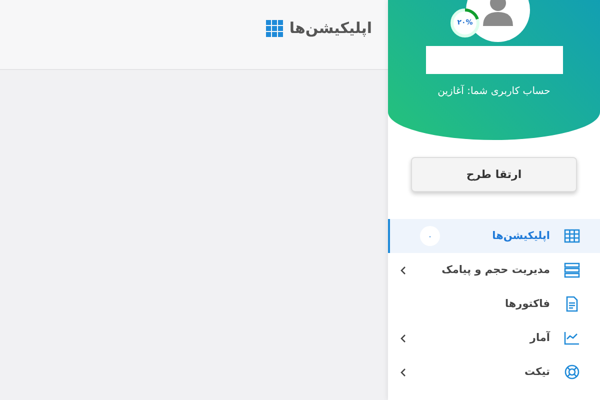 This screenshot has height=400, width=600. I want to click on menu-item: مدیریت حجم و پیامک, so click(494, 270).